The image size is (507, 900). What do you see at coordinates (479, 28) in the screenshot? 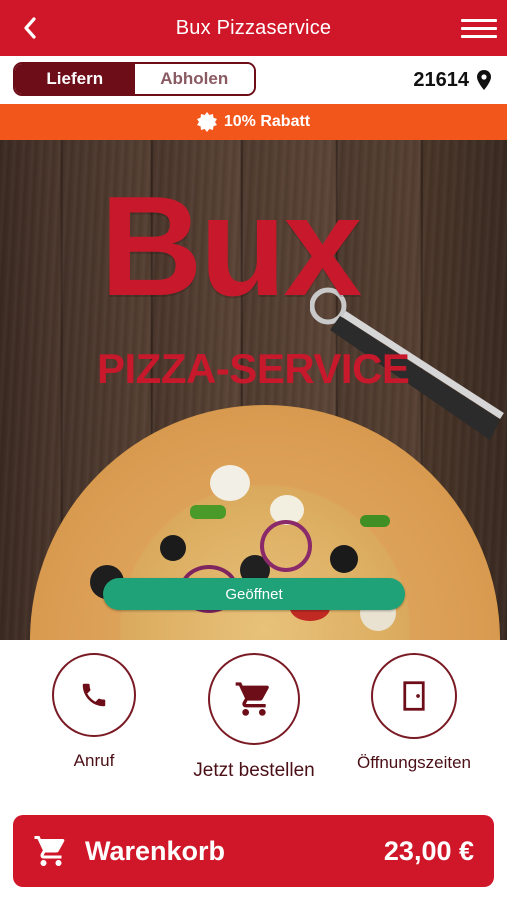
I see `hamburger-menu-icon` at bounding box center [479, 28].